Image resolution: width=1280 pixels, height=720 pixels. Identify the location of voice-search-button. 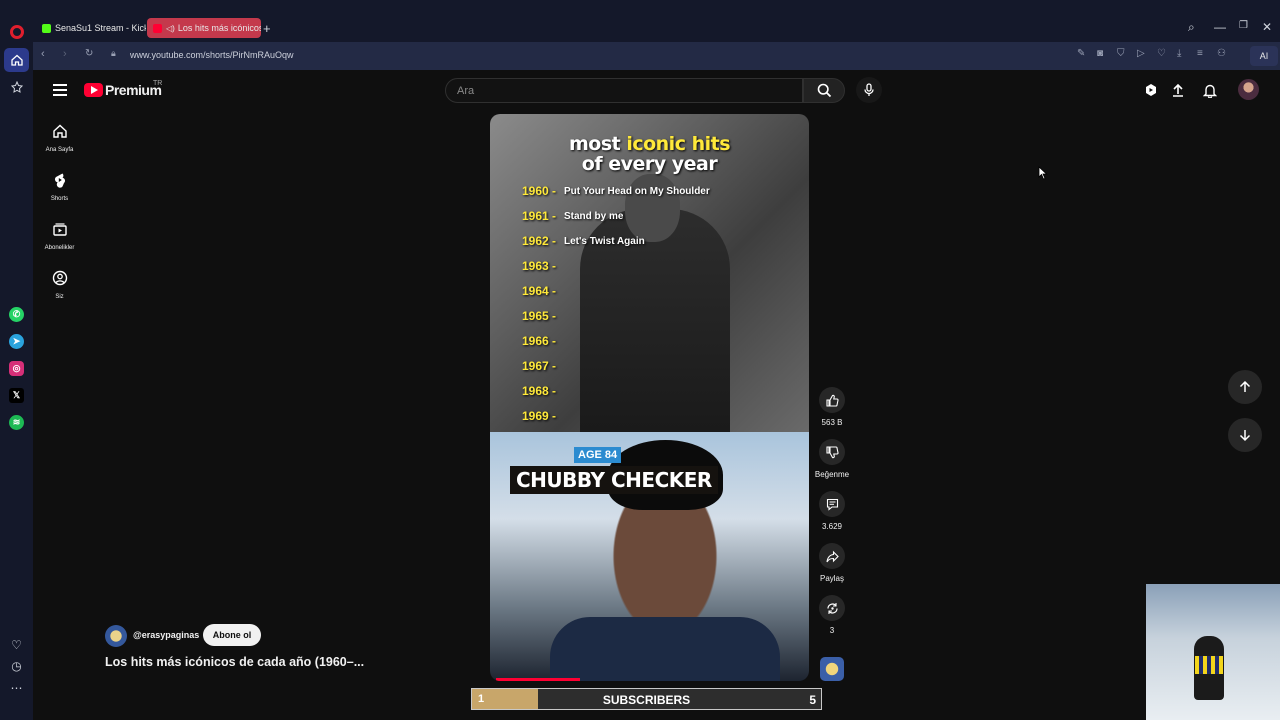
(869, 90).